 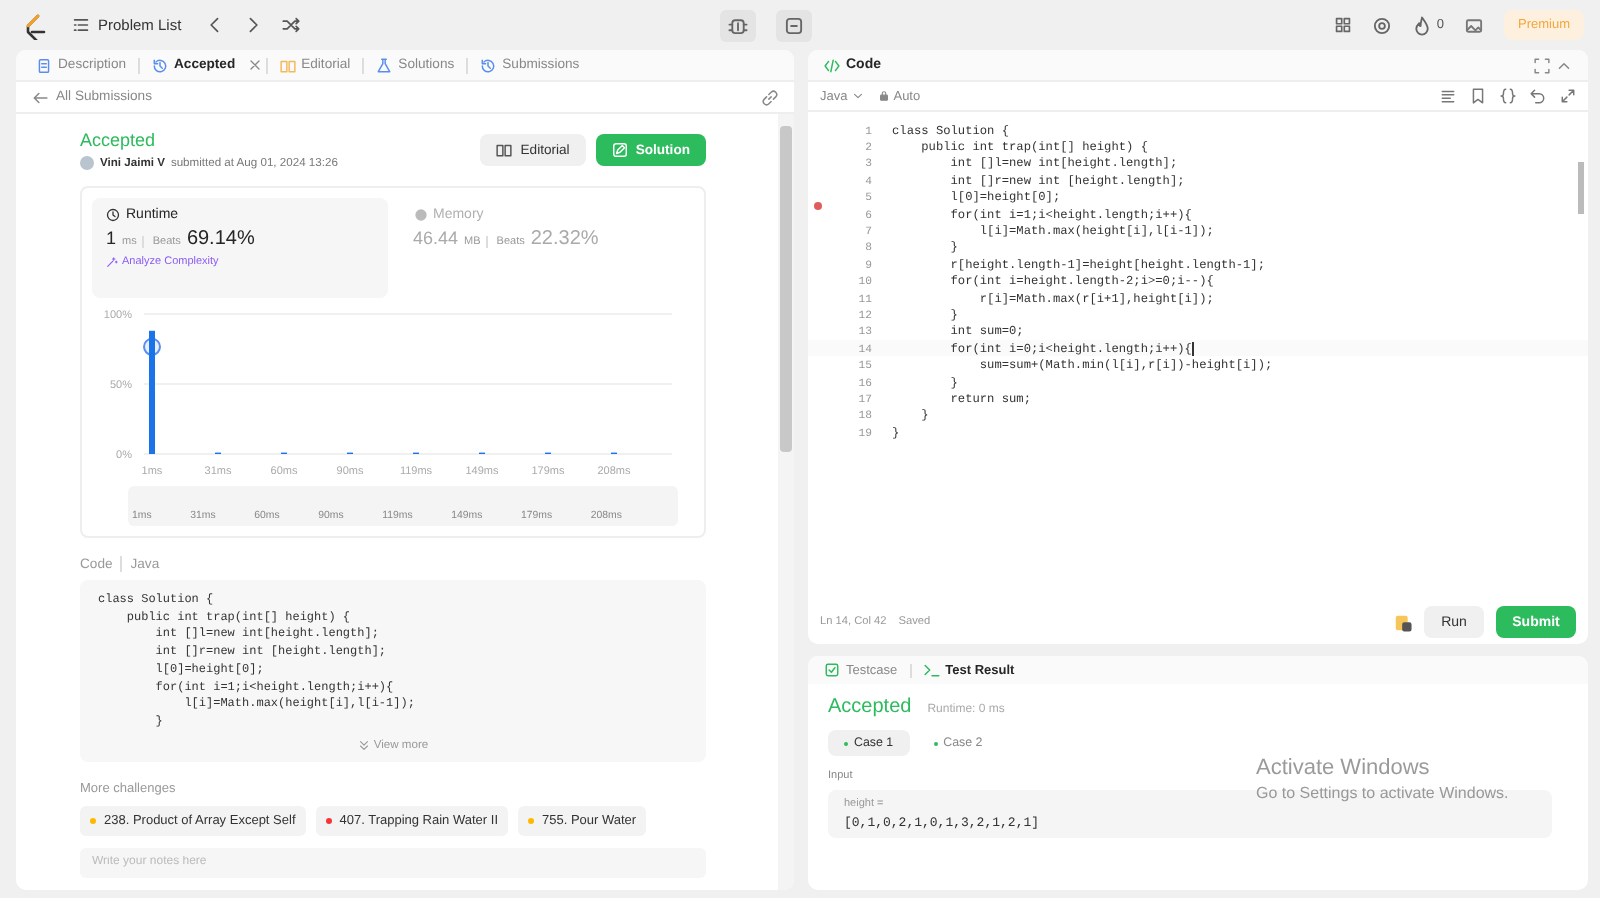 I want to click on fullscreen-icon, so click(x=1568, y=96).